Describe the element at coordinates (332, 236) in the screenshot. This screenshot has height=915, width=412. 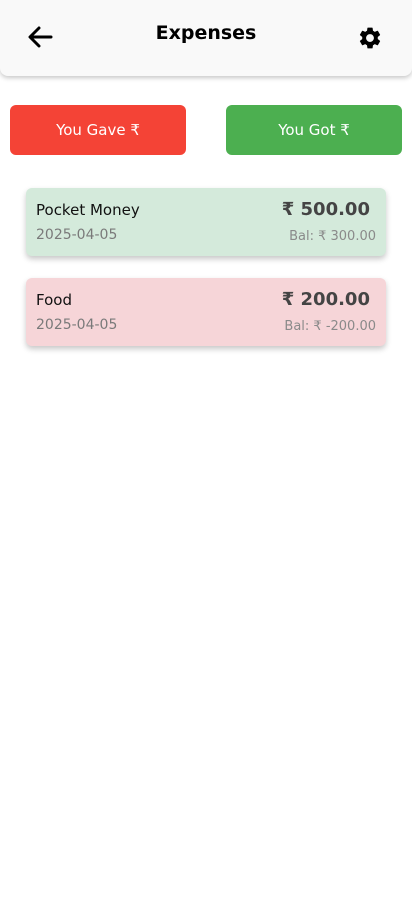
I see `entry-balance: Bal: ₹ 300.00` at that location.